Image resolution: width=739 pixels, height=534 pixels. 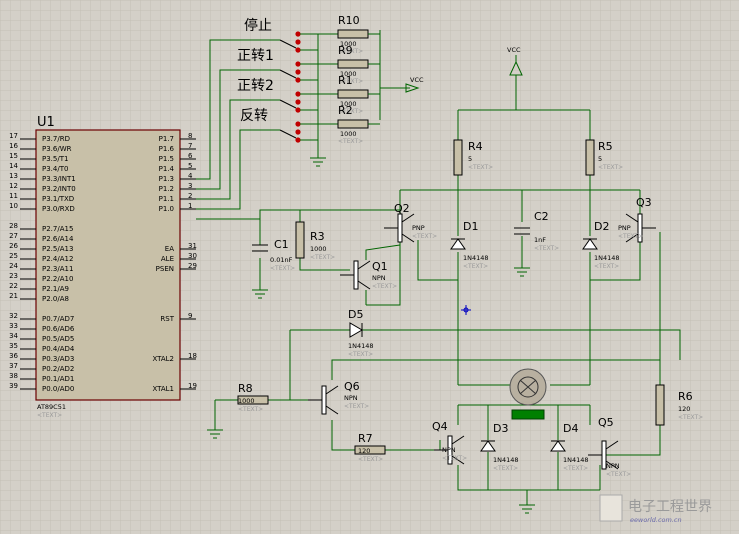 I want to click on mcu-pin-number: 25, so click(x=13, y=256).